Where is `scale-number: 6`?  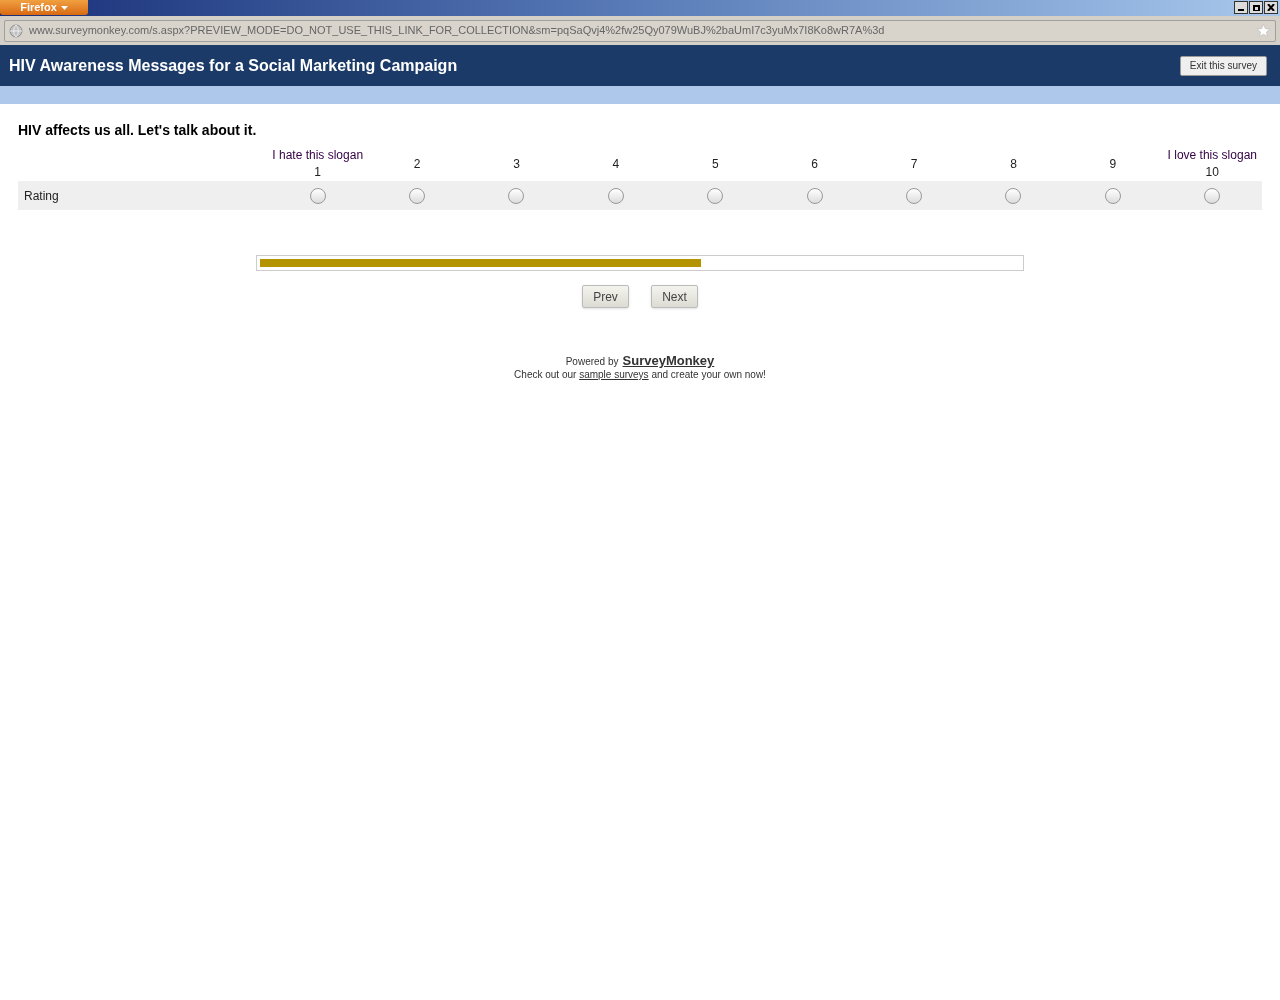
scale-number: 6 is located at coordinates (815, 164).